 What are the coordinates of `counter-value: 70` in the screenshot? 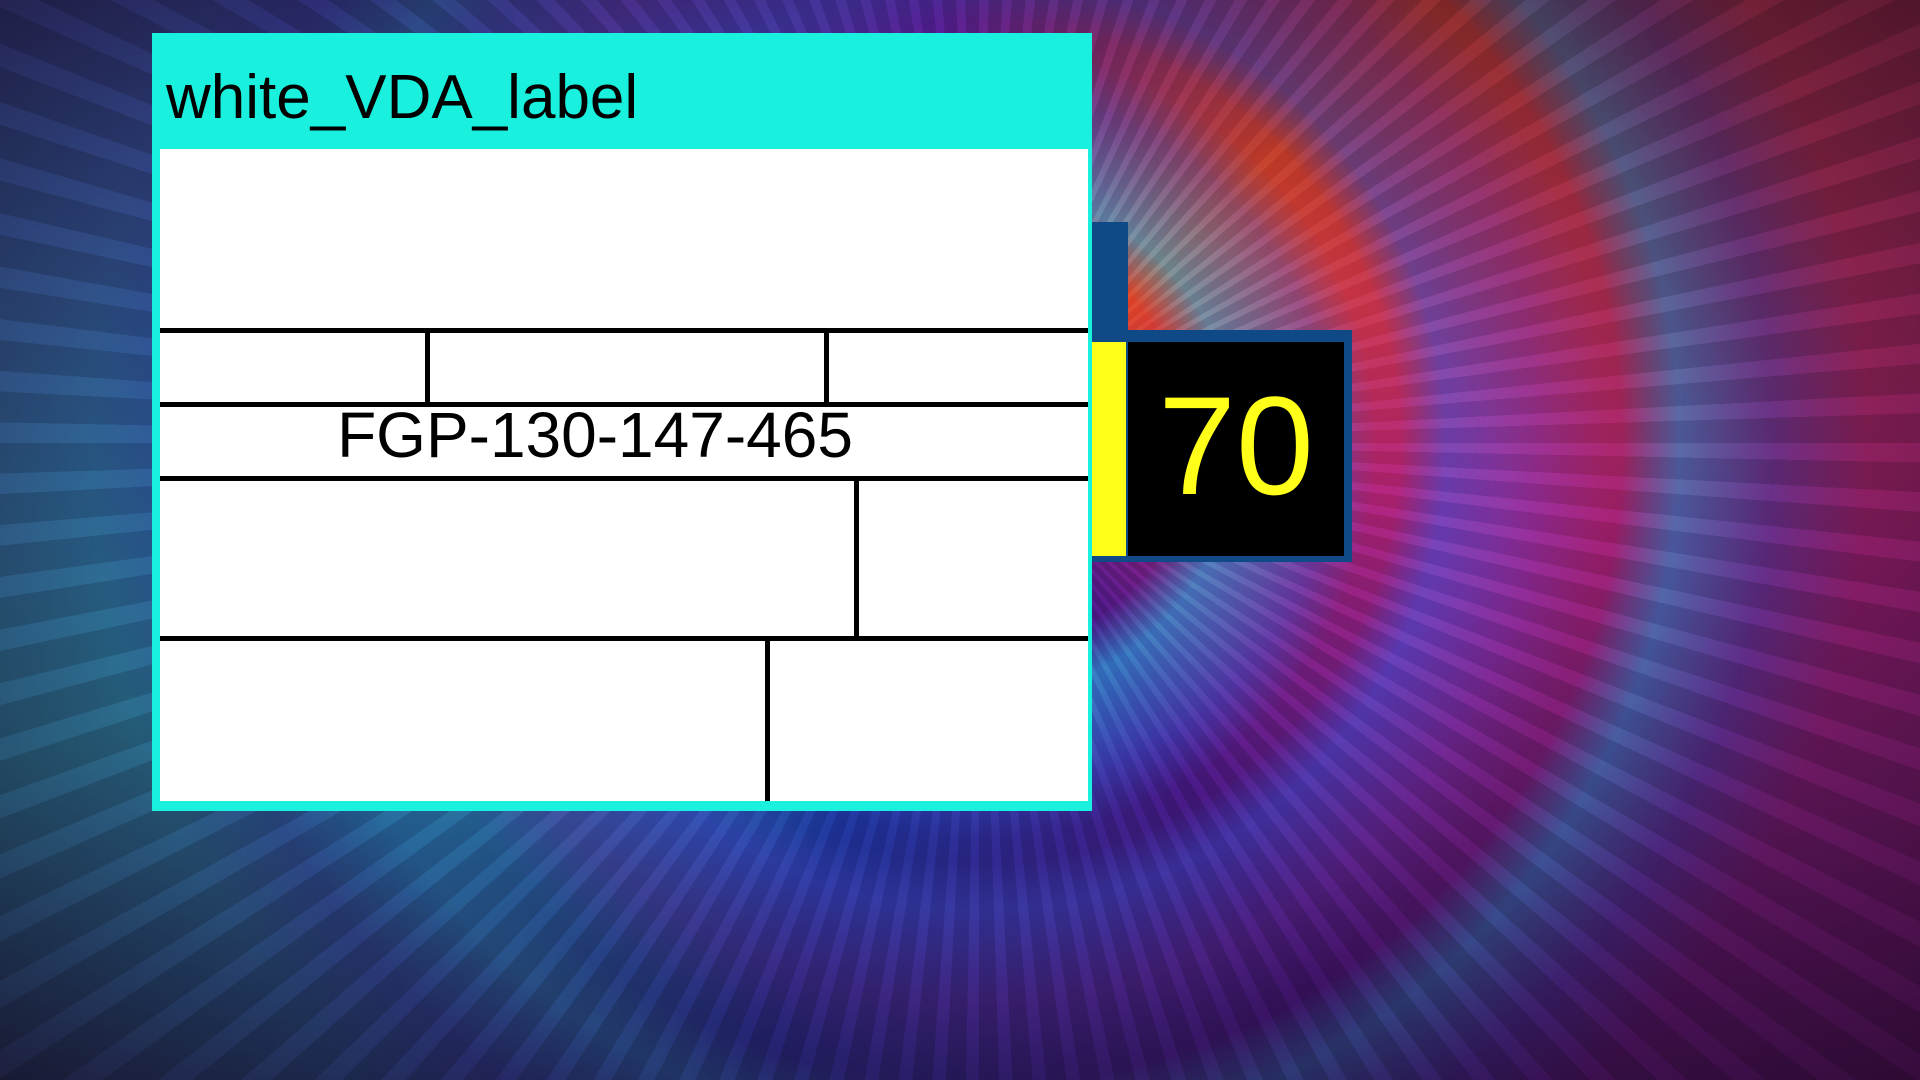 It's located at (1236, 445).